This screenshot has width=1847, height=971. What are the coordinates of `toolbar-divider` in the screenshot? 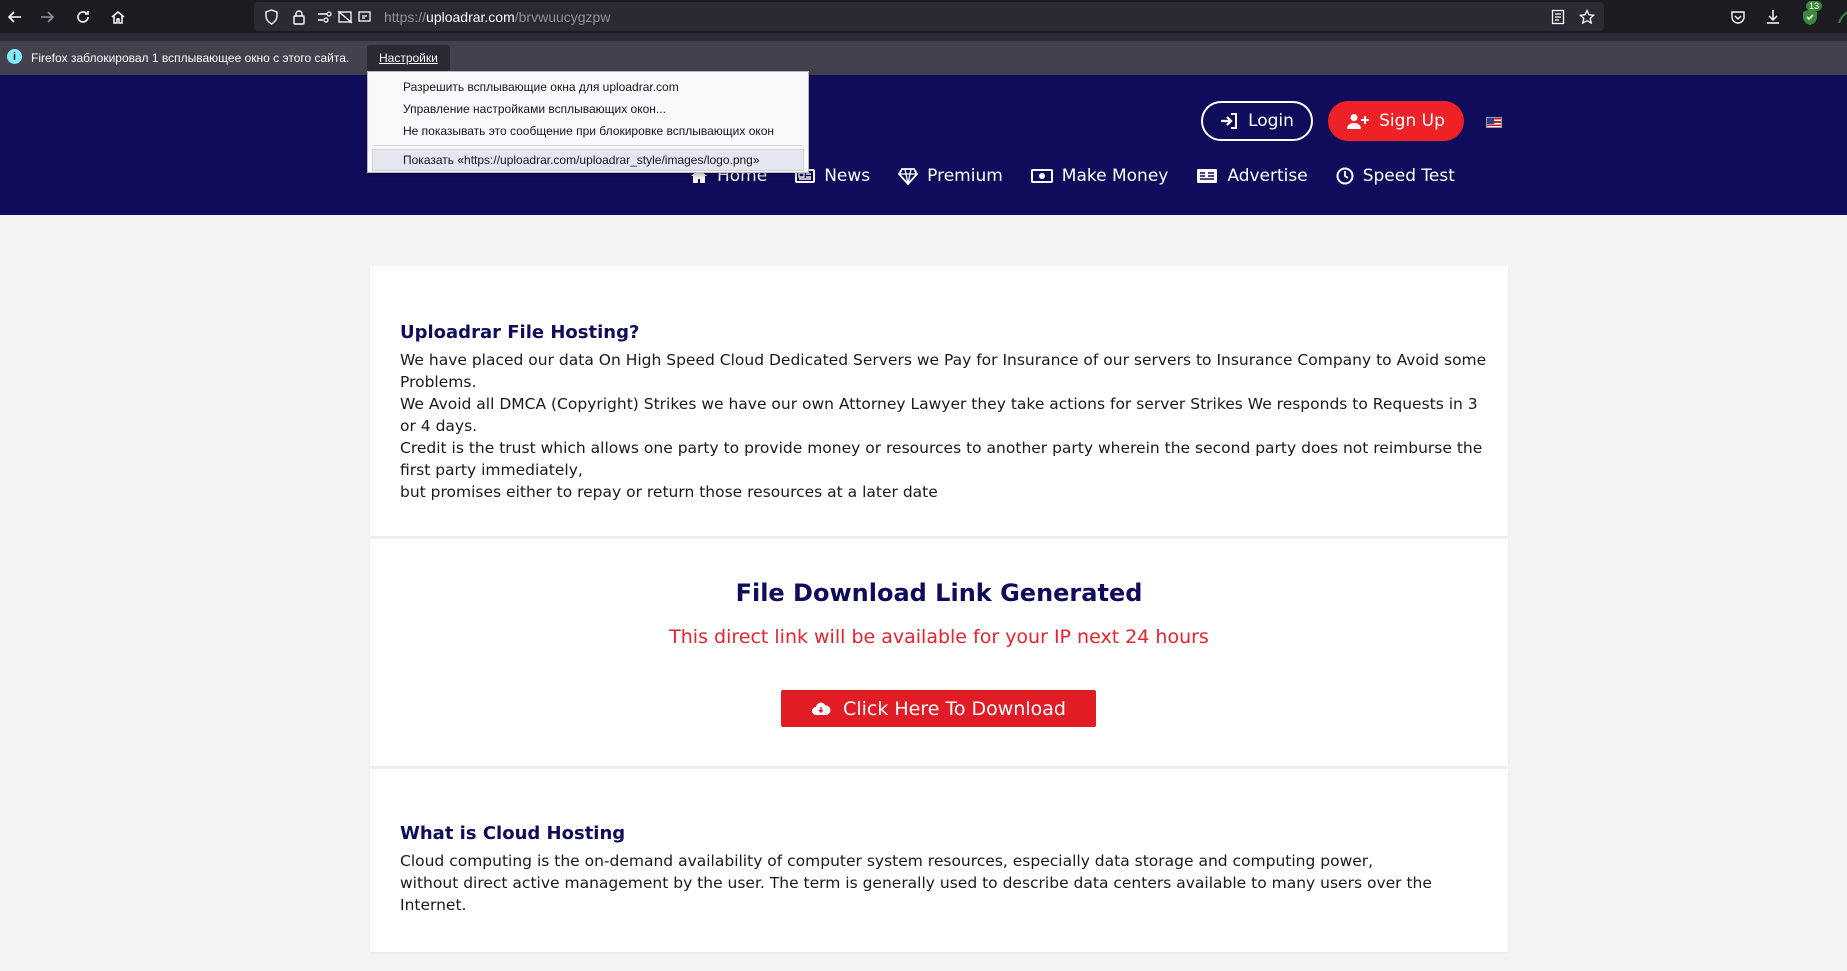 It's located at (923, 37).